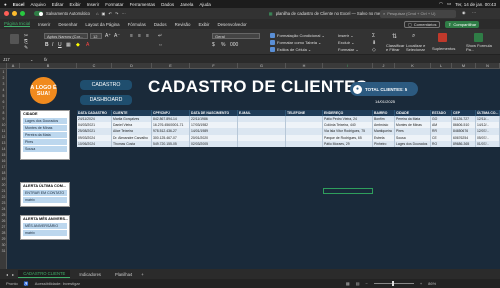 Image resolution: width=500 pixels, height=288 pixels. I want to click on cell-styles-button: Estilos de Célula ⌄, so click(294, 49).